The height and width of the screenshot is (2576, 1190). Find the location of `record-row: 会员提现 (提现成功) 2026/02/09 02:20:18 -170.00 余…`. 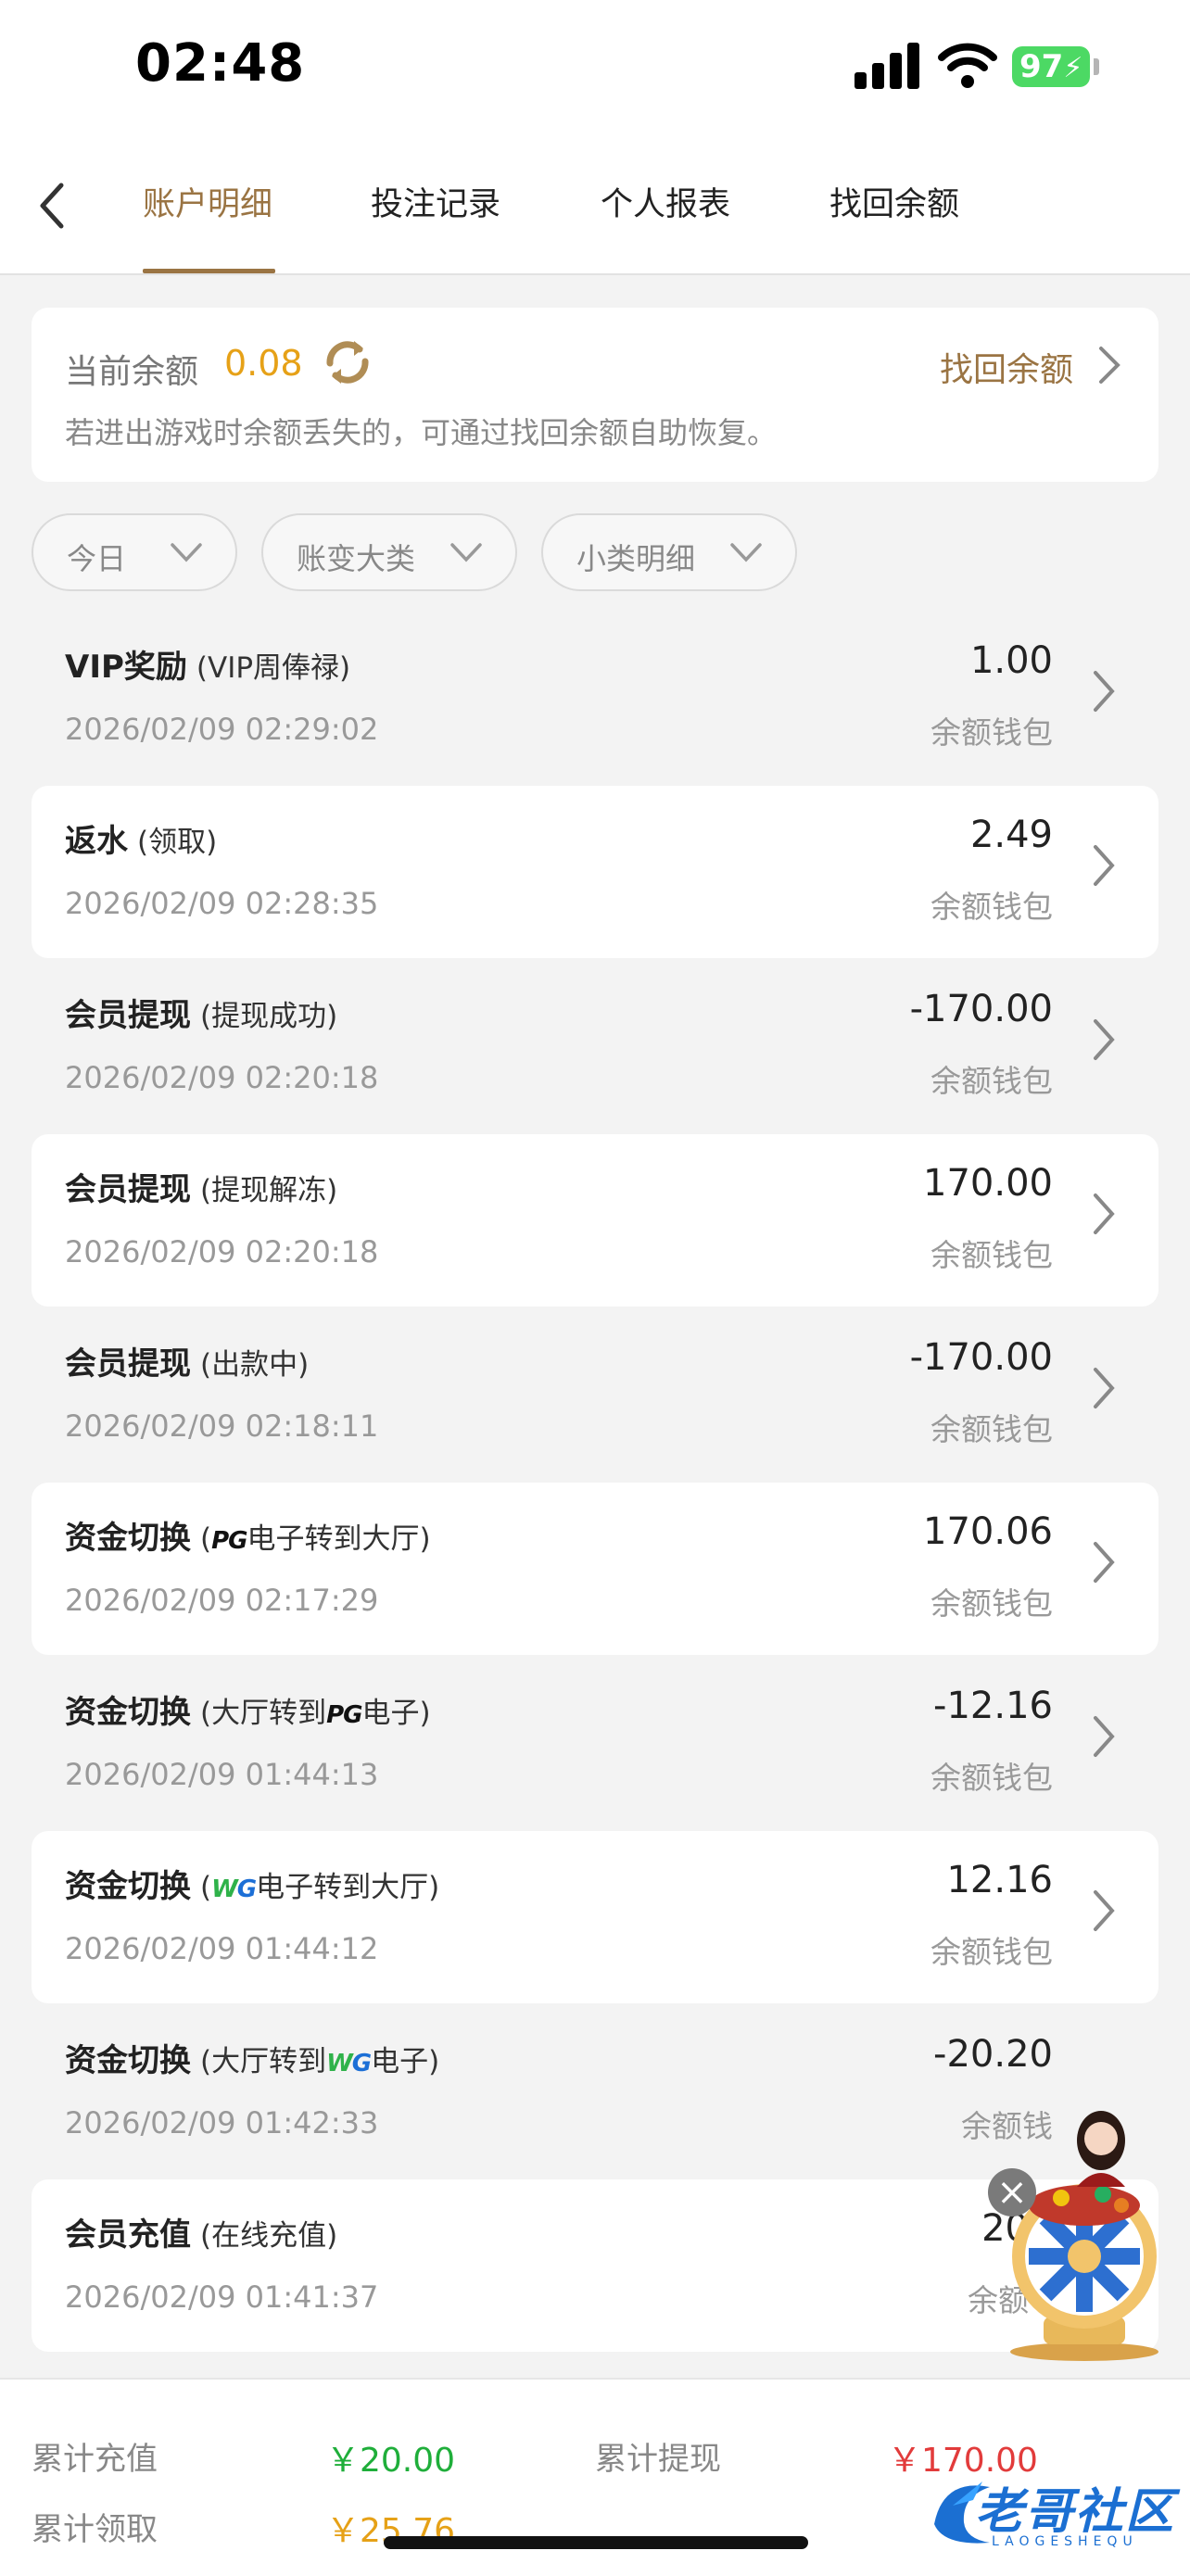

record-row: 会员提现 (提现成功) 2026/02/09 02:20:18 -170.00 余… is located at coordinates (595, 1046).